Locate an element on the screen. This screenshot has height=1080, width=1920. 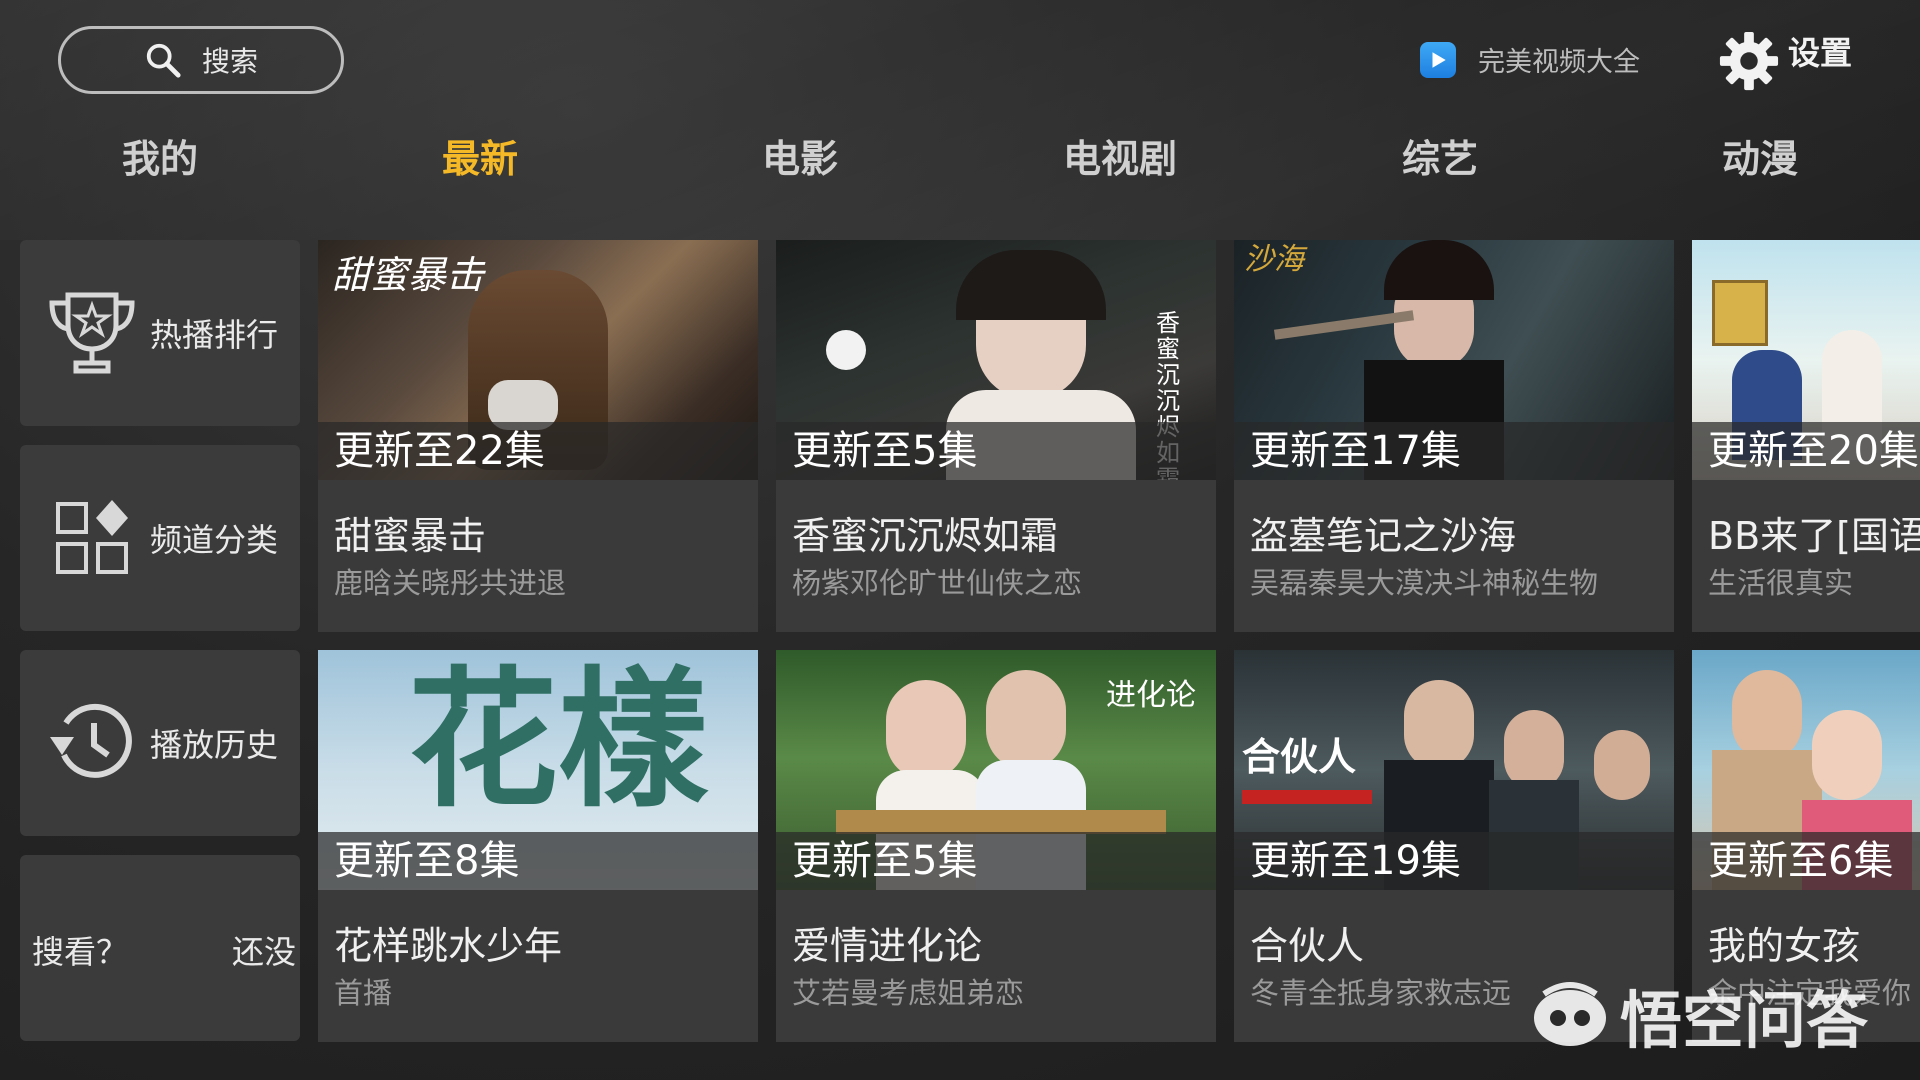
video-subtitle: 生活很真实 is located at coordinates (1781, 583).